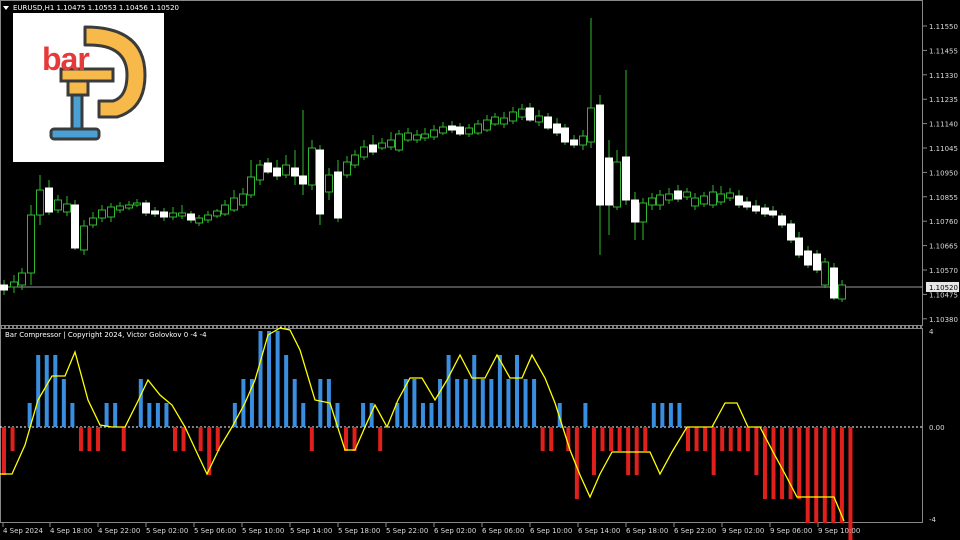 Image resolution: width=960 pixels, height=540 pixels. What do you see at coordinates (937, 428) in the screenshot?
I see `indicator-zero-label: 0.00` at bounding box center [937, 428].